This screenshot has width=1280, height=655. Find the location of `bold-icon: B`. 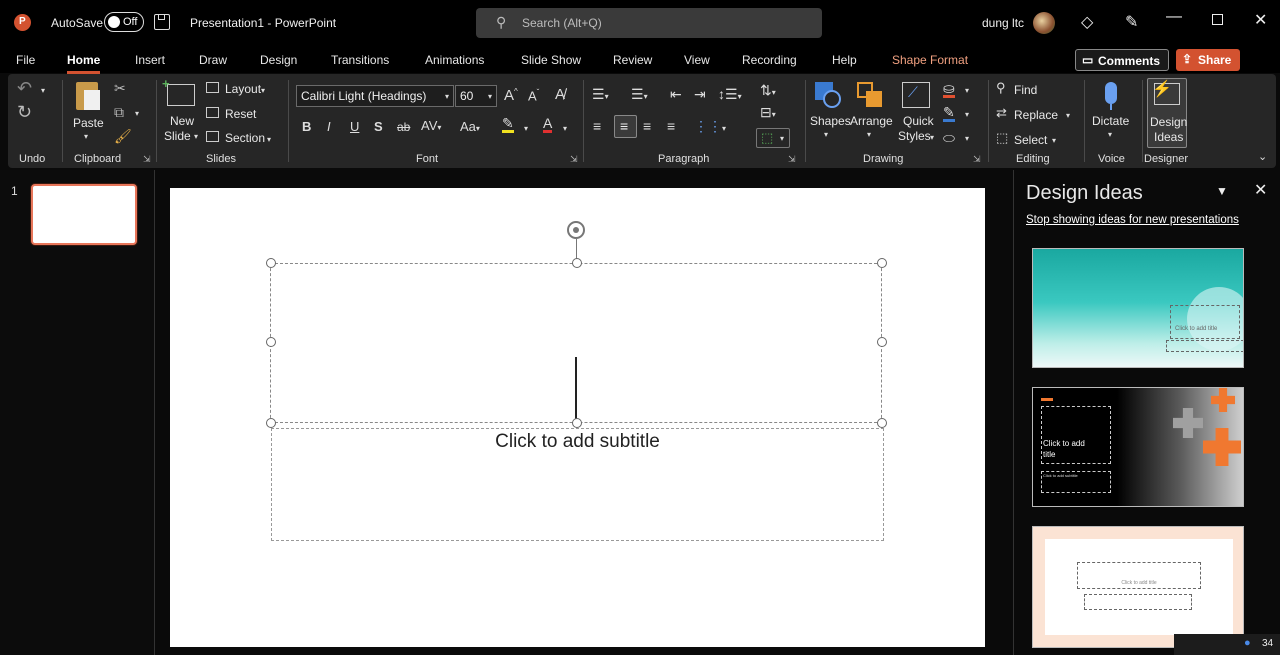

bold-icon: B is located at coordinates (306, 126).